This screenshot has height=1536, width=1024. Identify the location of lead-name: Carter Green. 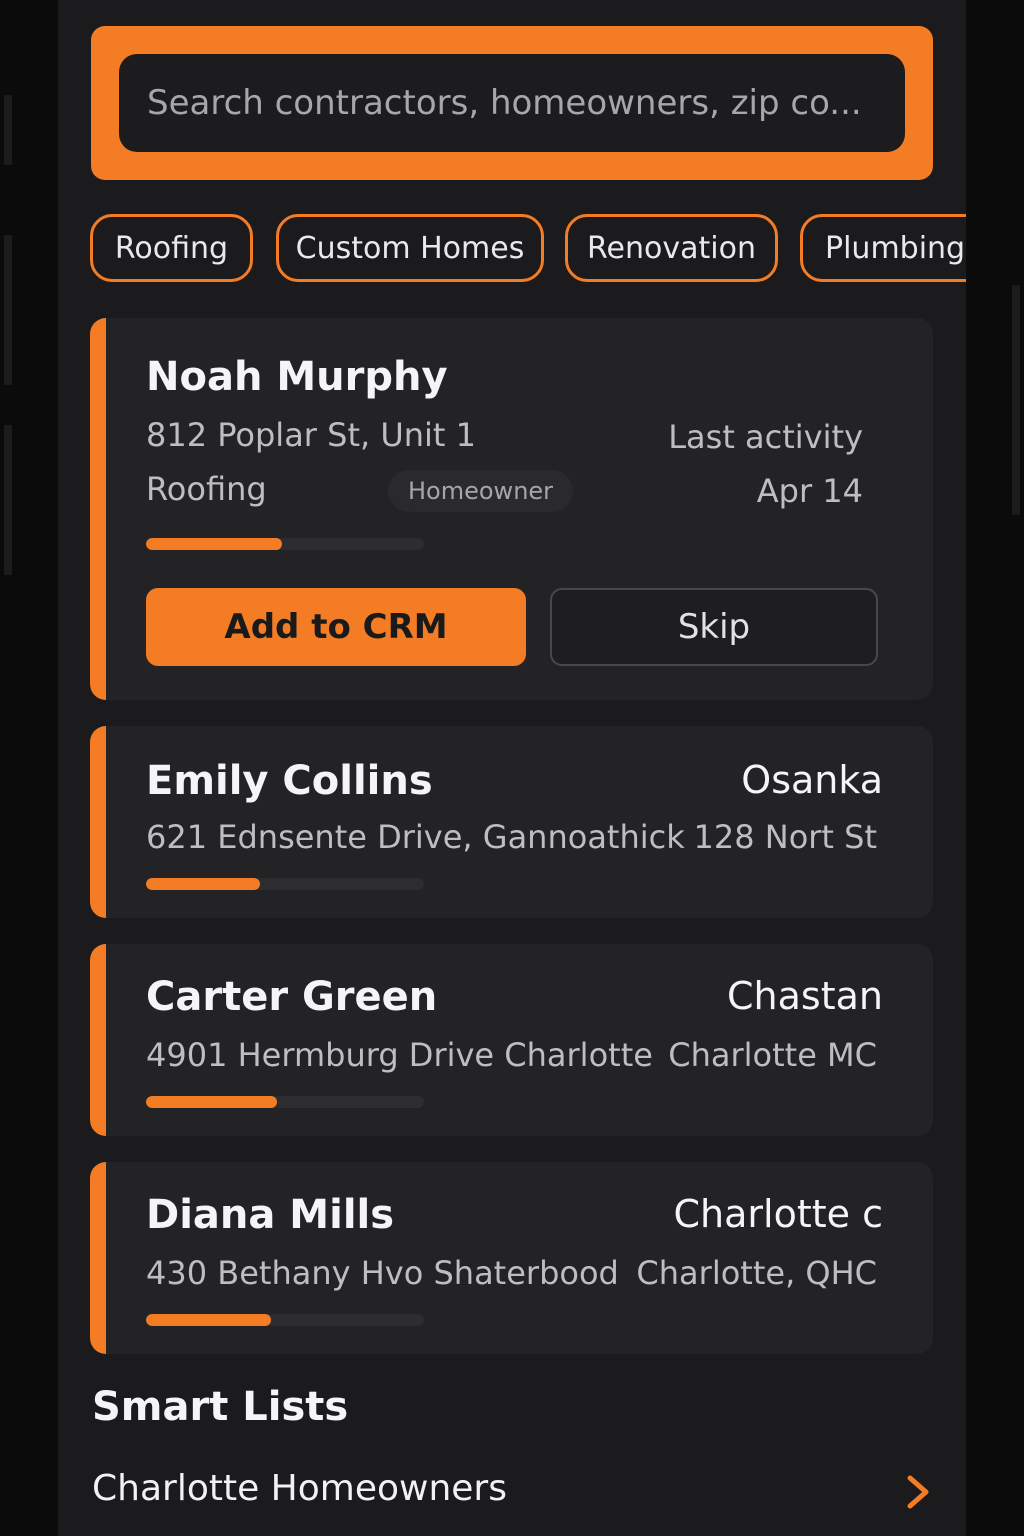
(292, 997).